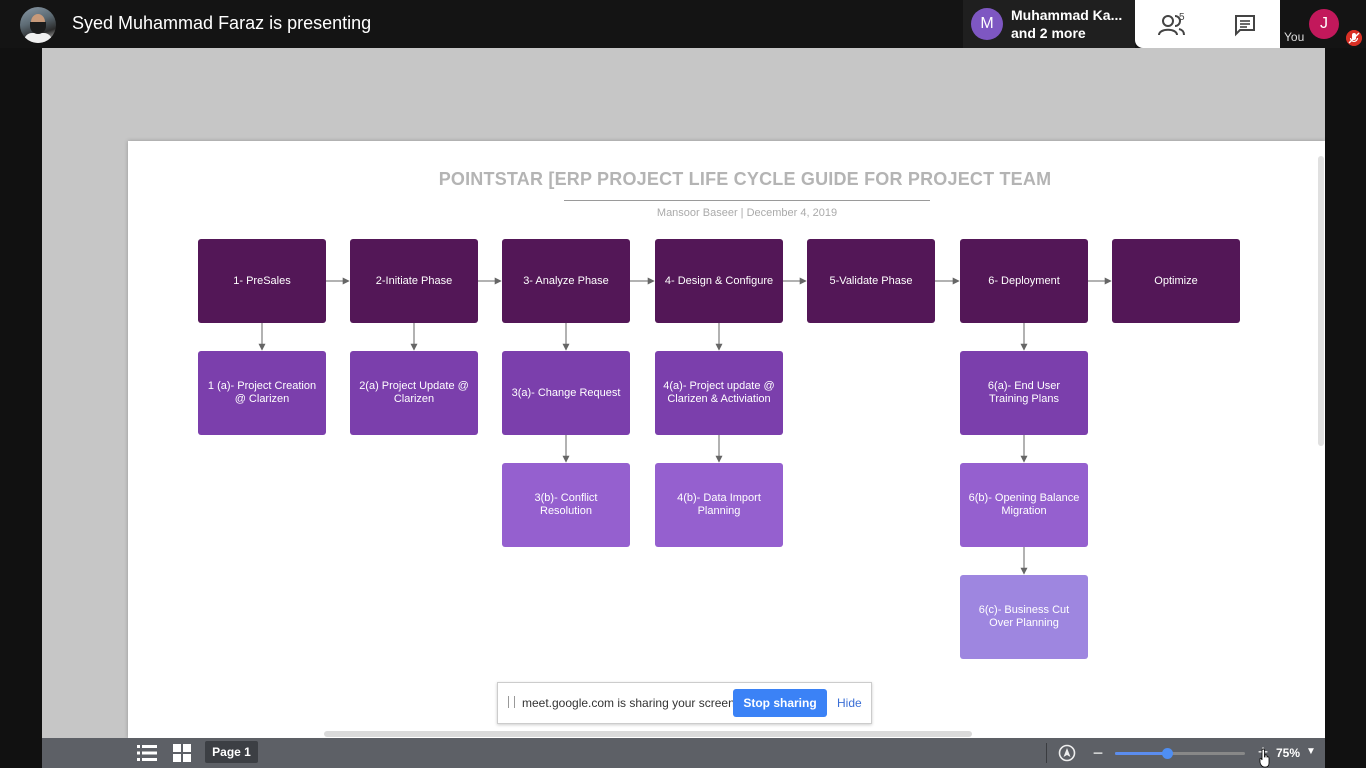  I want to click on zoom-slider, so click(1180, 753).